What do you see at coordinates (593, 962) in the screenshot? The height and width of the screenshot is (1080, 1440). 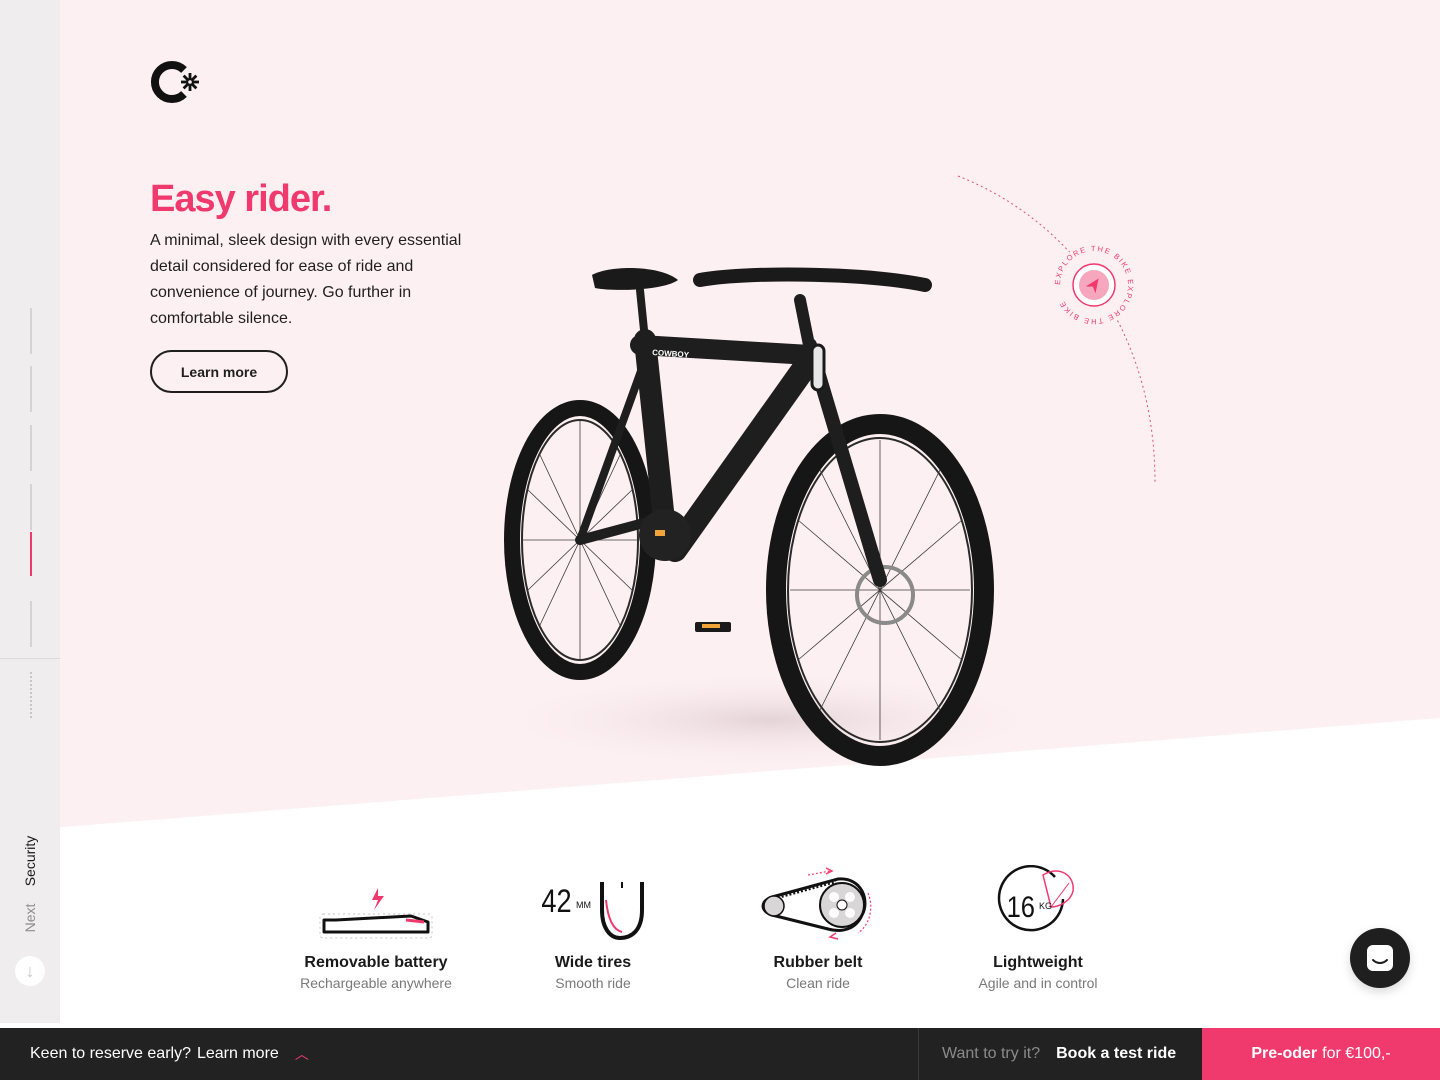 I see `feature-title: Wide tires` at bounding box center [593, 962].